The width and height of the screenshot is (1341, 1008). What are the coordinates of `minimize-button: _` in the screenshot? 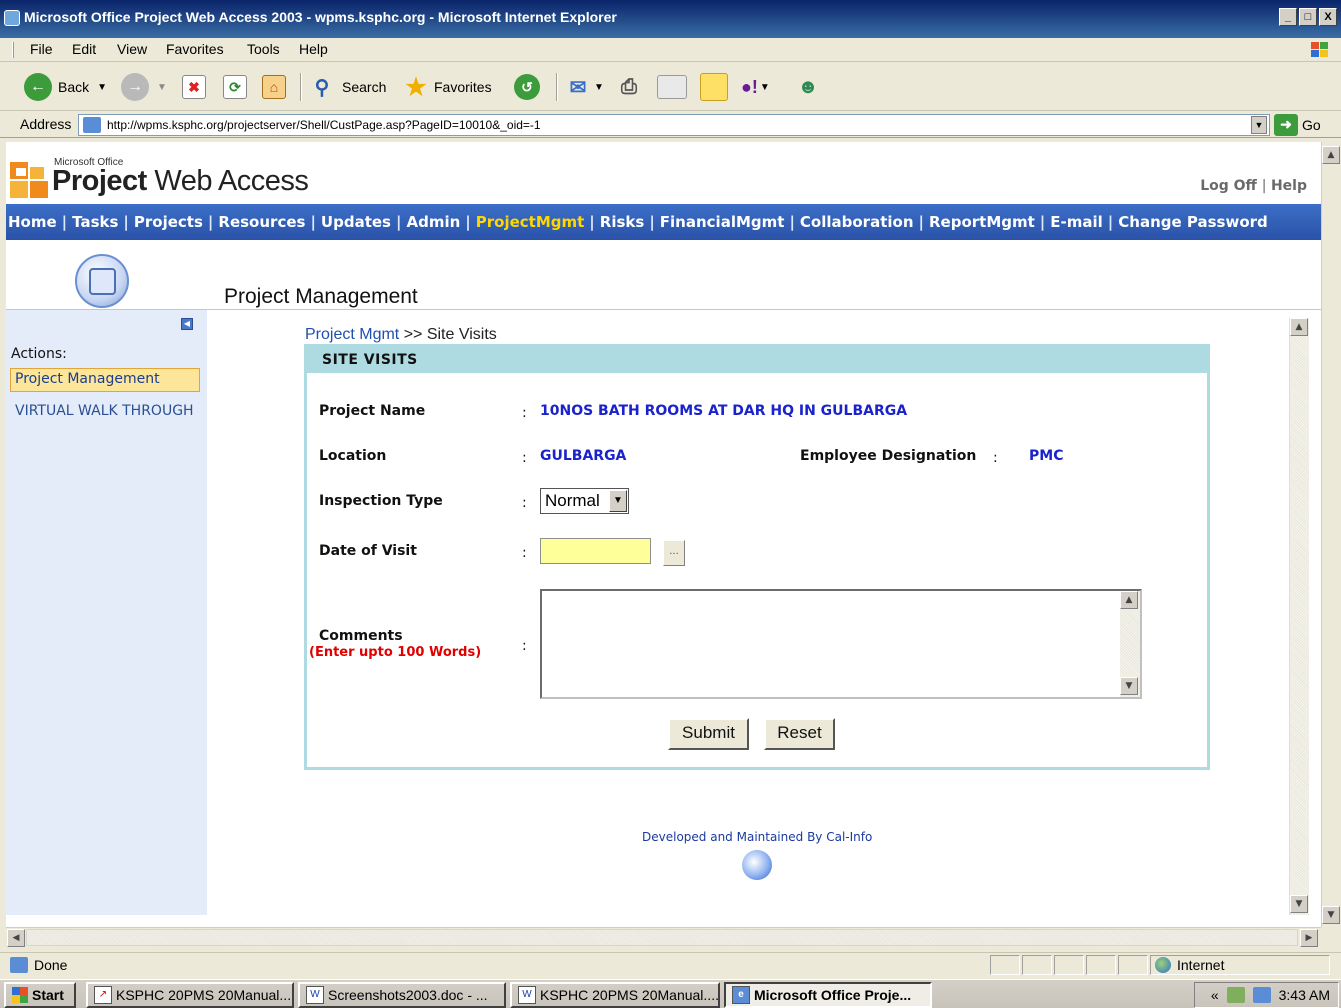 It's located at (1288, 17).